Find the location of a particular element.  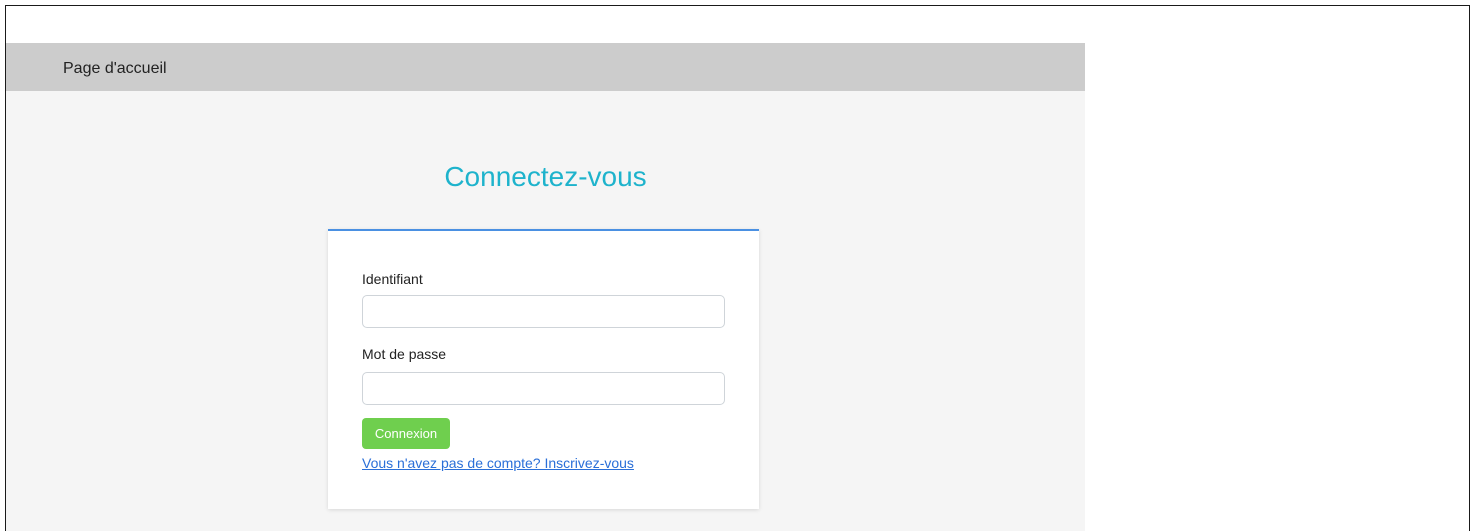

top-nav-bar: Page d'accueil is located at coordinates (545, 67).